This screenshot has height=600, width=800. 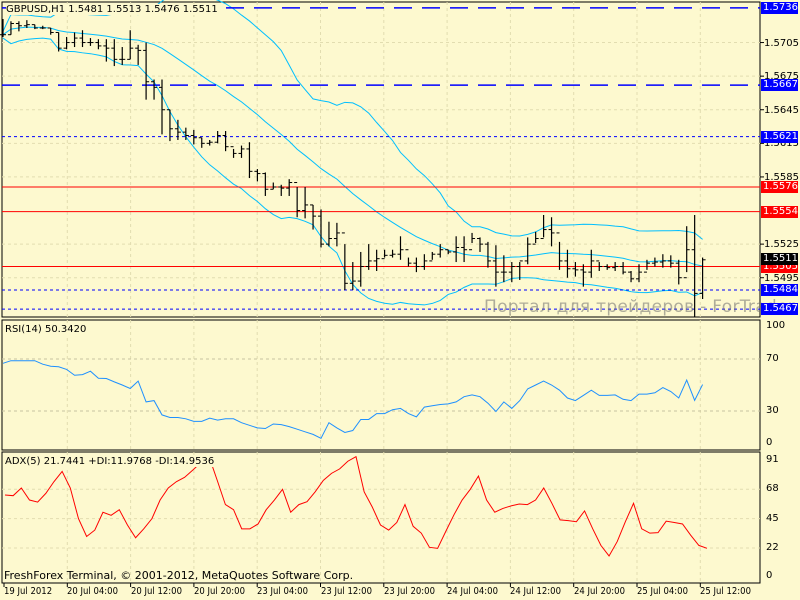 What do you see at coordinates (779, 187) in the screenshot?
I see `price-level-label: 1.5576` at bounding box center [779, 187].